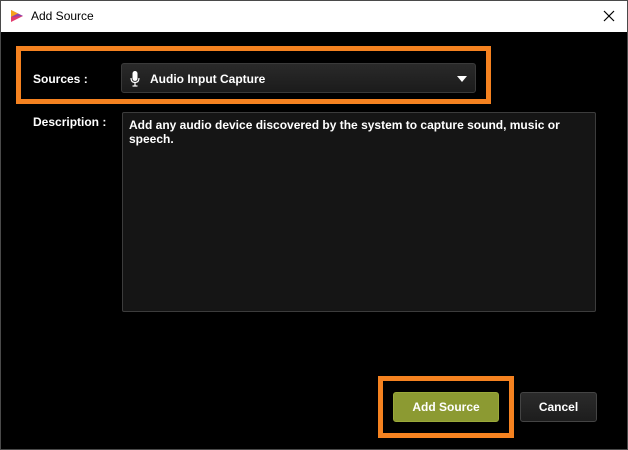  I want to click on app-logo-icon, so click(17, 16).